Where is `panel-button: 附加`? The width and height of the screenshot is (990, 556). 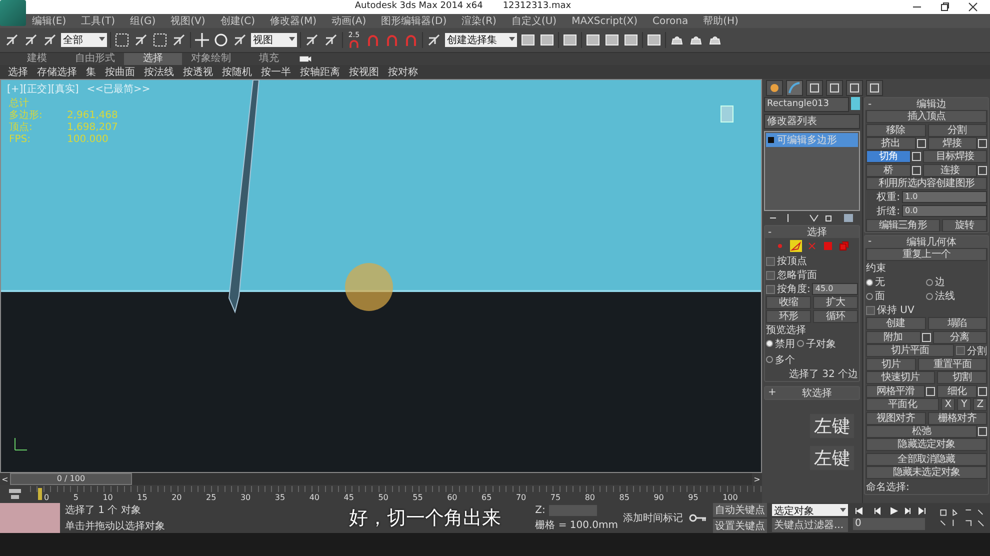 panel-button: 附加 is located at coordinates (893, 337).